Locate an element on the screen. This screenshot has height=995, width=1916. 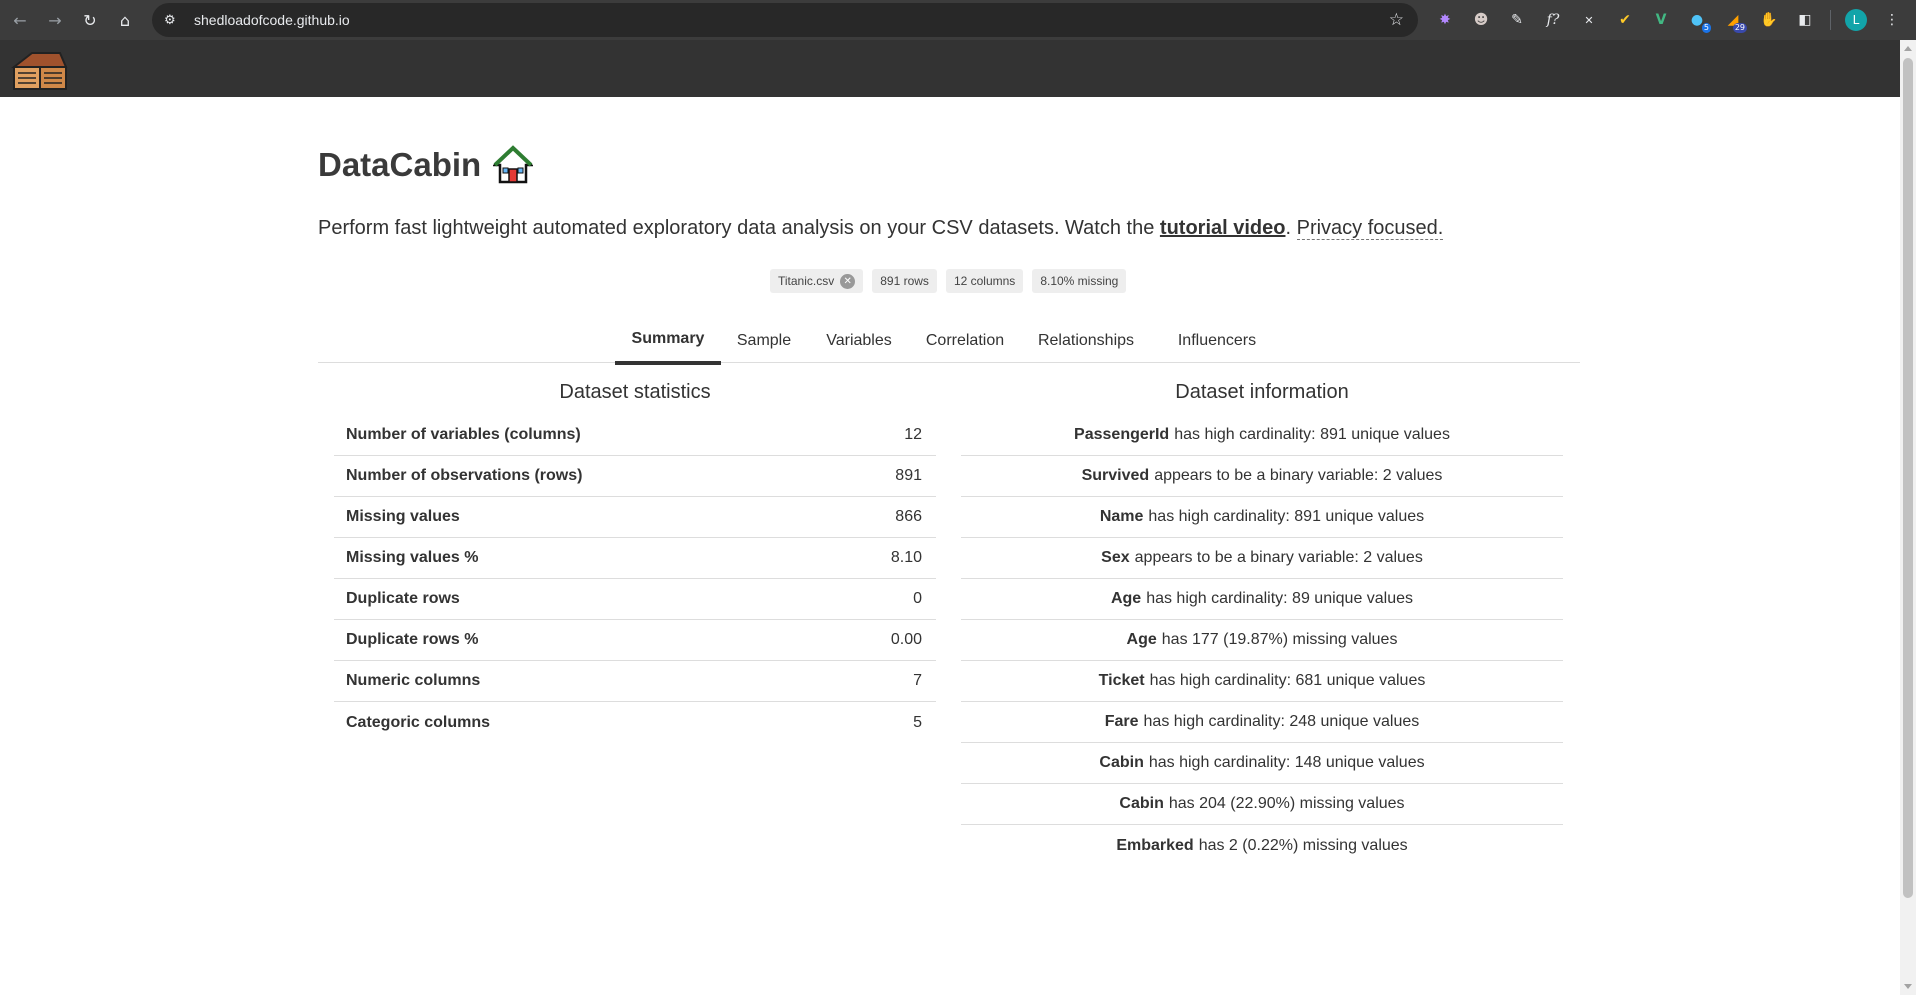
extensions-puzzle-icon: ◧ is located at coordinates (1805, 20).